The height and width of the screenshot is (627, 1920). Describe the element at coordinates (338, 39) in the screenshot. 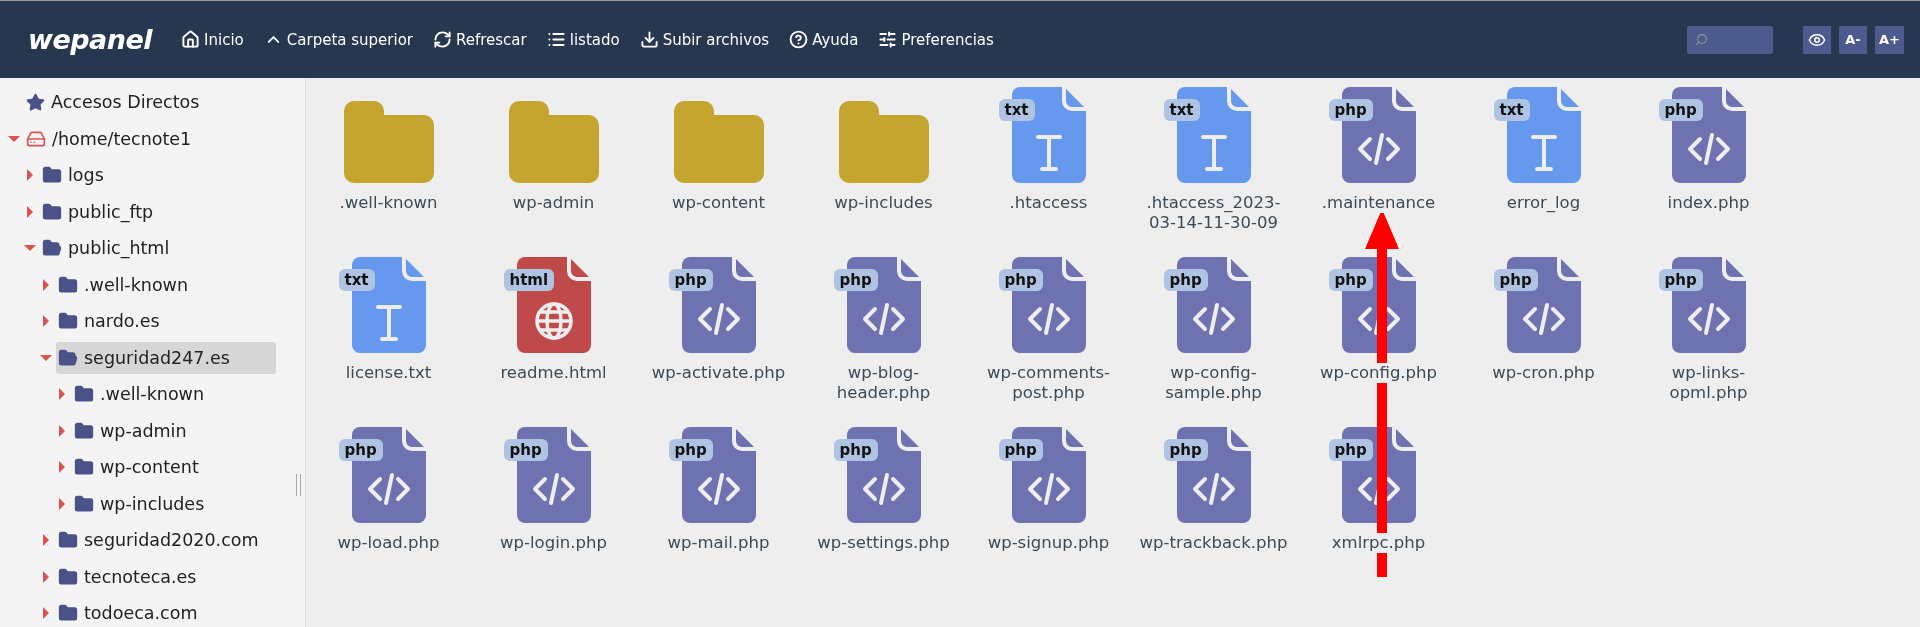

I see `toolbar-button: Carpeta superior` at that location.